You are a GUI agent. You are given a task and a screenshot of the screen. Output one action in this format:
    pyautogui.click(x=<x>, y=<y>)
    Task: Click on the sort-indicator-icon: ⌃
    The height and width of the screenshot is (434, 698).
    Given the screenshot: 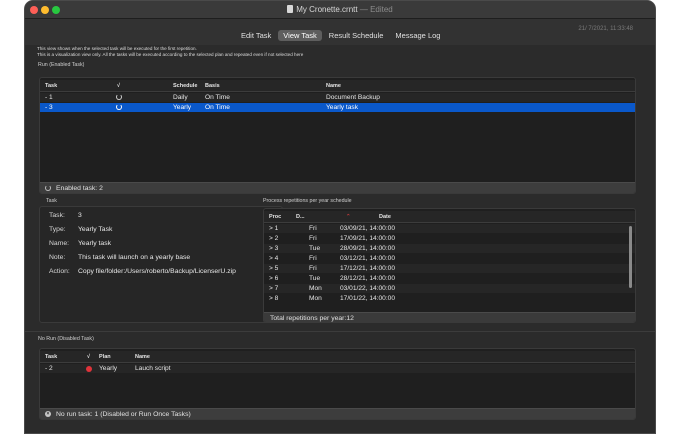 What is the action you would take?
    pyautogui.click(x=348, y=217)
    